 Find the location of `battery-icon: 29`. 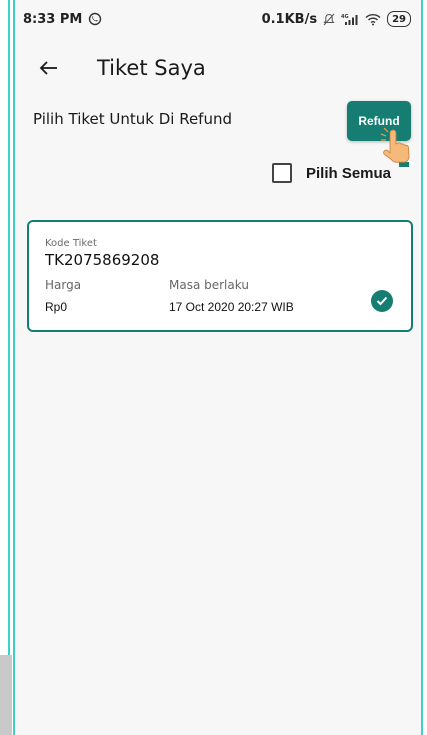

battery-icon: 29 is located at coordinates (399, 19).